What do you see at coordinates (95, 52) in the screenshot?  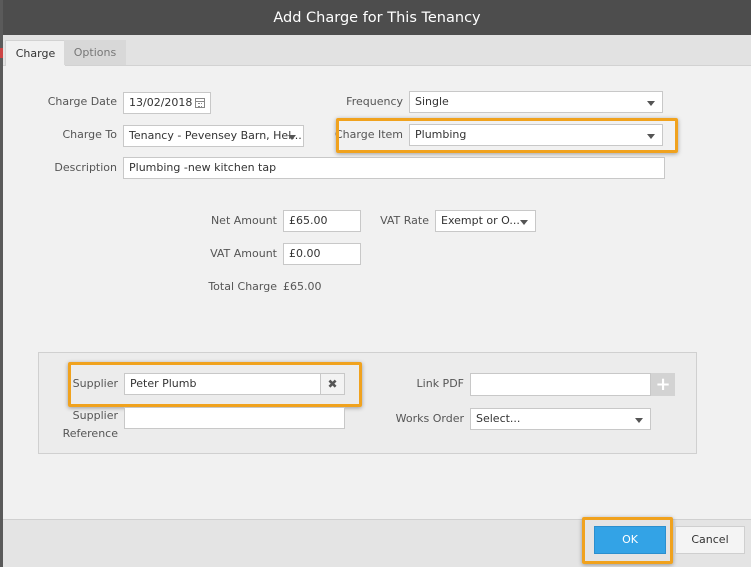 I see `tab-options: Options` at bounding box center [95, 52].